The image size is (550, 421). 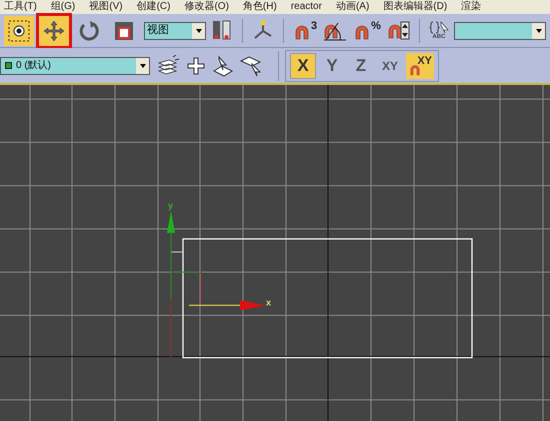 What do you see at coordinates (306, 7) in the screenshot?
I see `menu-item: reactor` at bounding box center [306, 7].